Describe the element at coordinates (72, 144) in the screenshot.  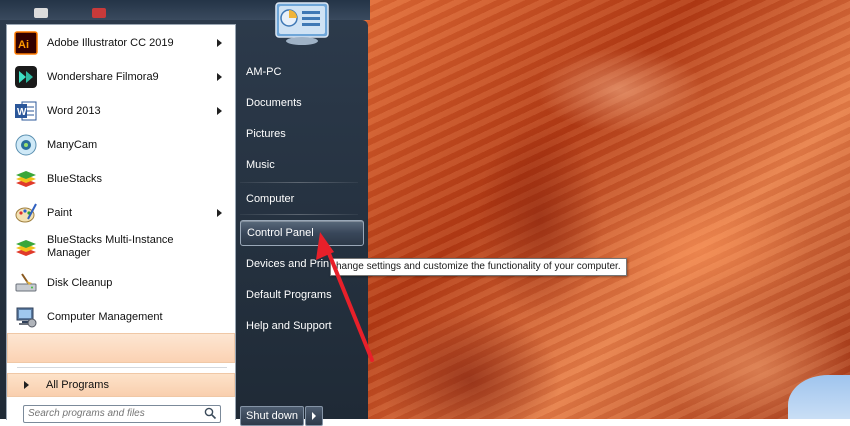
I see `program-label: ManyCam` at that location.